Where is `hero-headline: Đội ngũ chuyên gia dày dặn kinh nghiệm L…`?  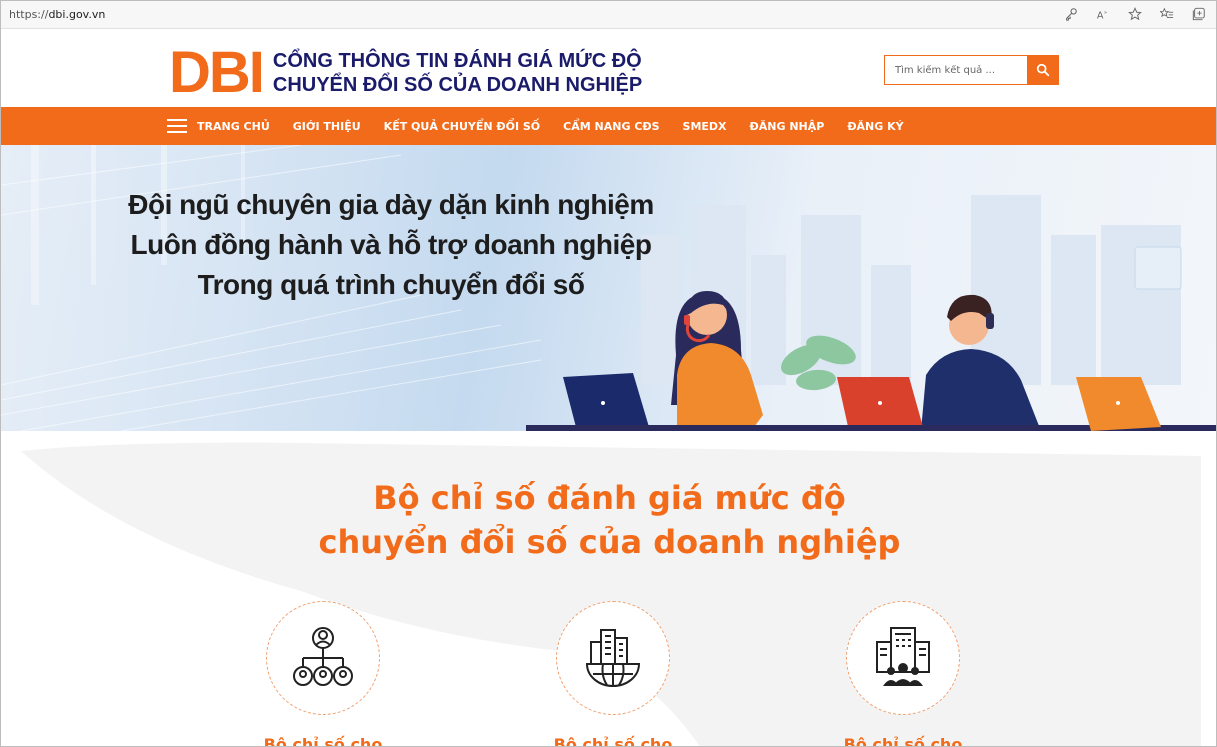 hero-headline: Đội ngũ chuyên gia dày dặn kinh nghiệm L… is located at coordinates (391, 245).